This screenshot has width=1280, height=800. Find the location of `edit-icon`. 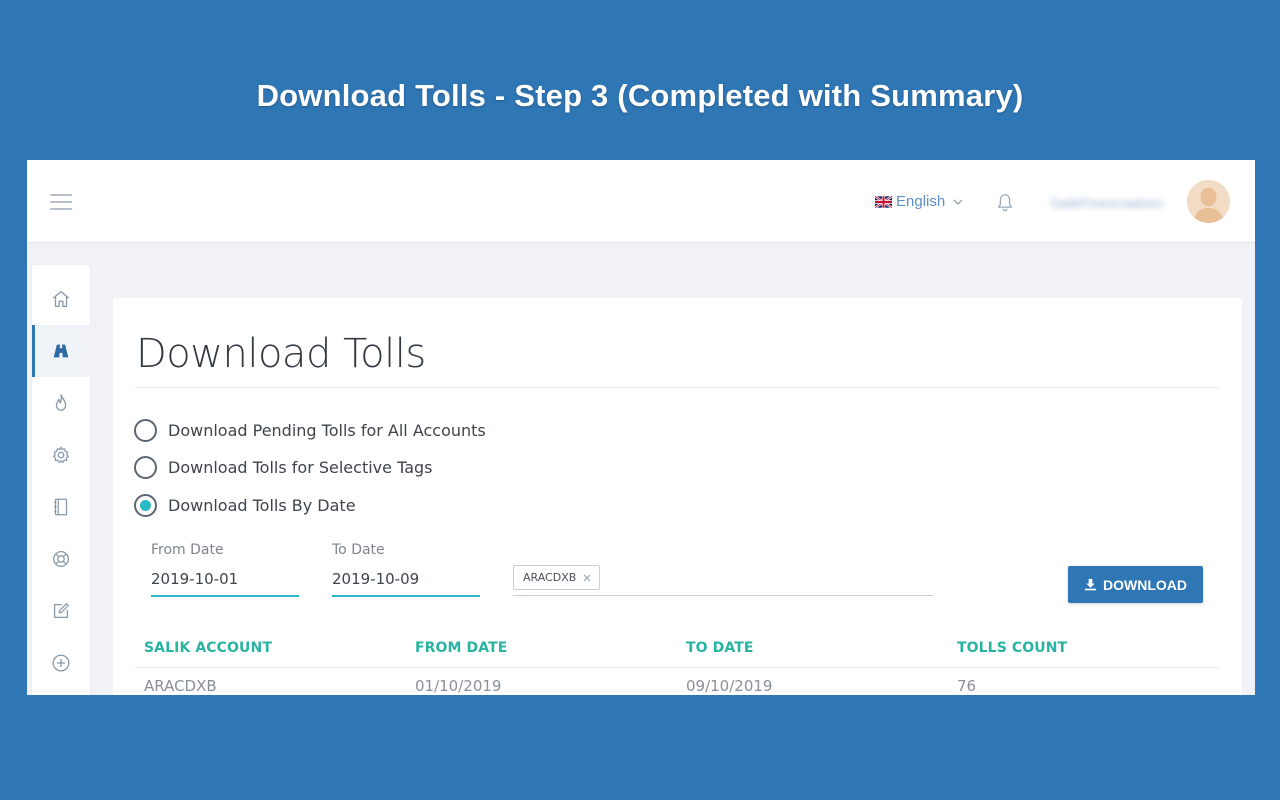

edit-icon is located at coordinates (61, 611).